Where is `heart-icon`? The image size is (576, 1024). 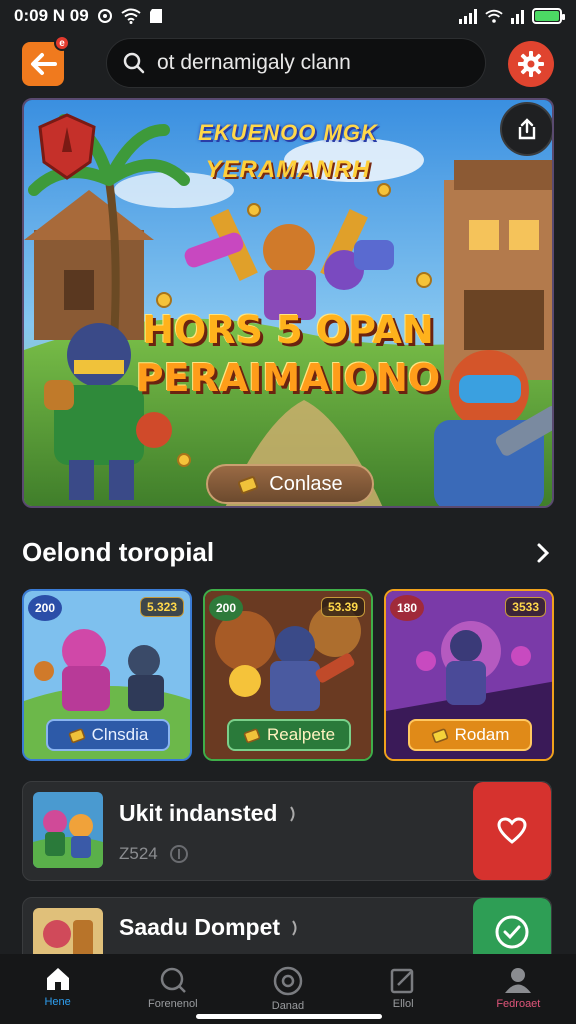 heart-icon is located at coordinates (512, 830).